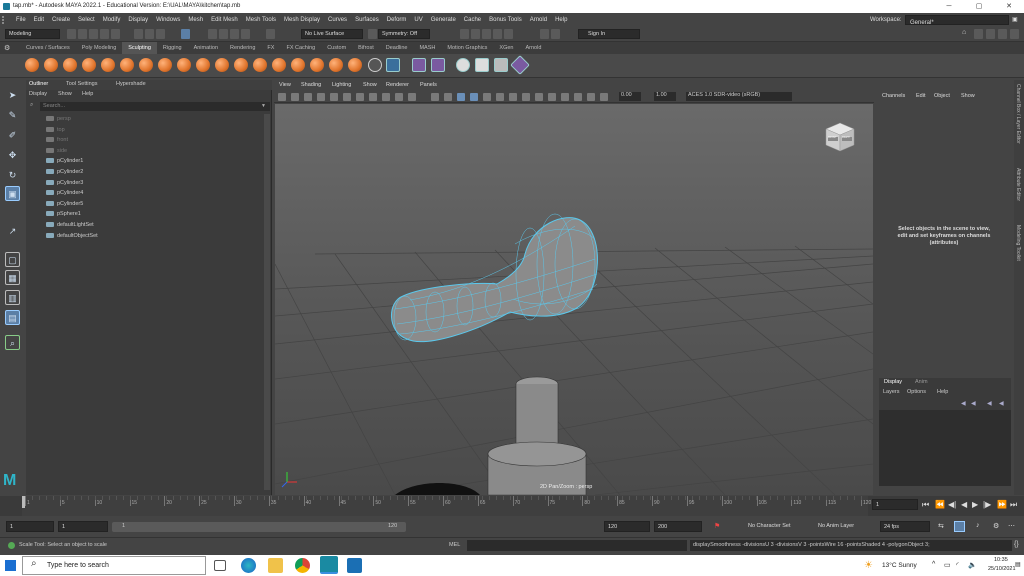  What do you see at coordinates (127, 65) in the screenshot?
I see `flatten-tool-icon` at bounding box center [127, 65].